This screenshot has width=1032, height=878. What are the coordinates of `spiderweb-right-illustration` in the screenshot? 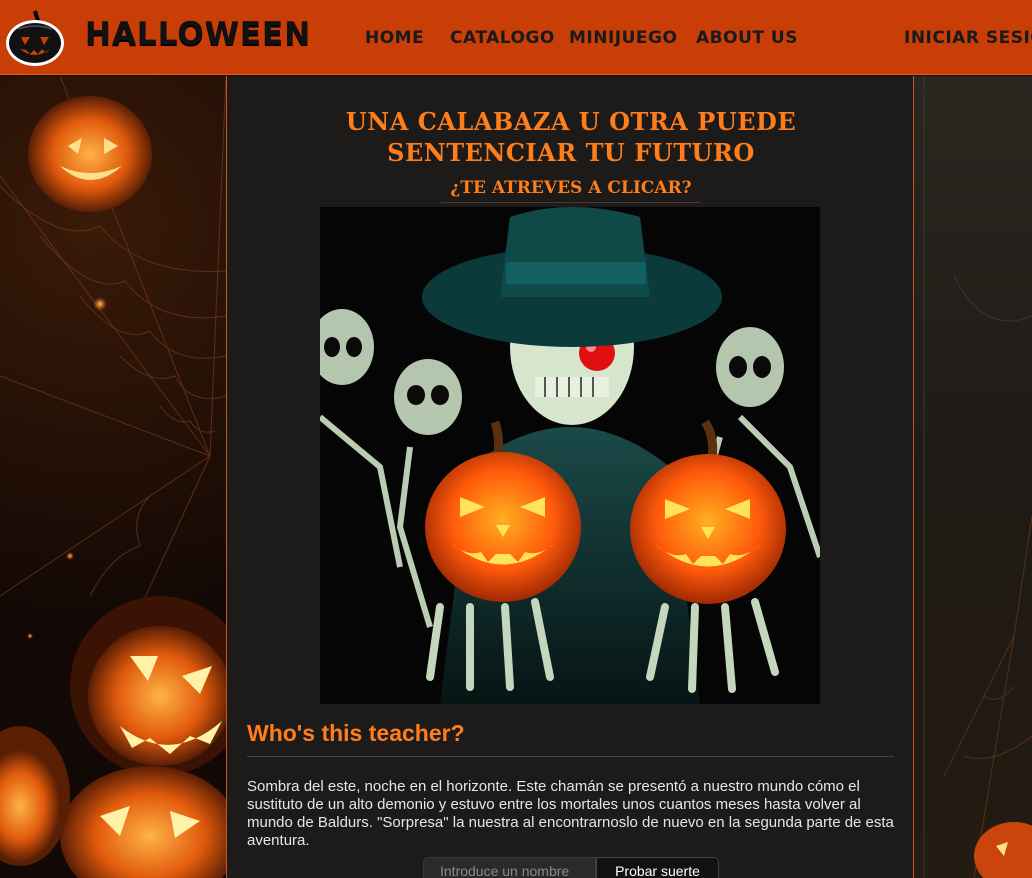 It's located at (977, 477).